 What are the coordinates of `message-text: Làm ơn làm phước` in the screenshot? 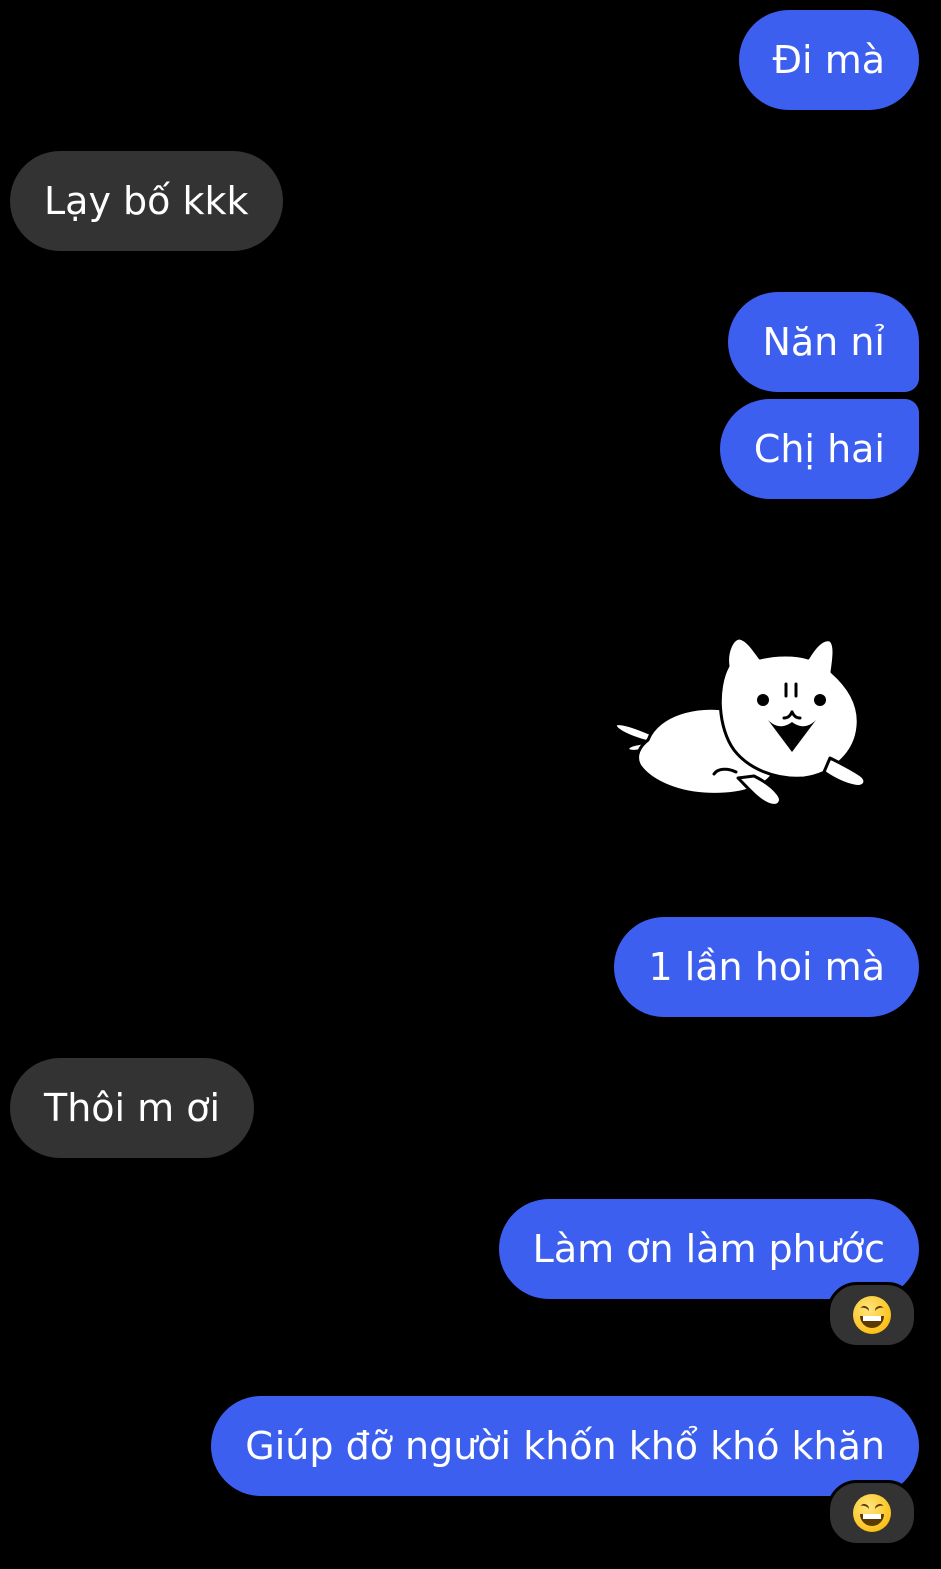 It's located at (708, 1249).